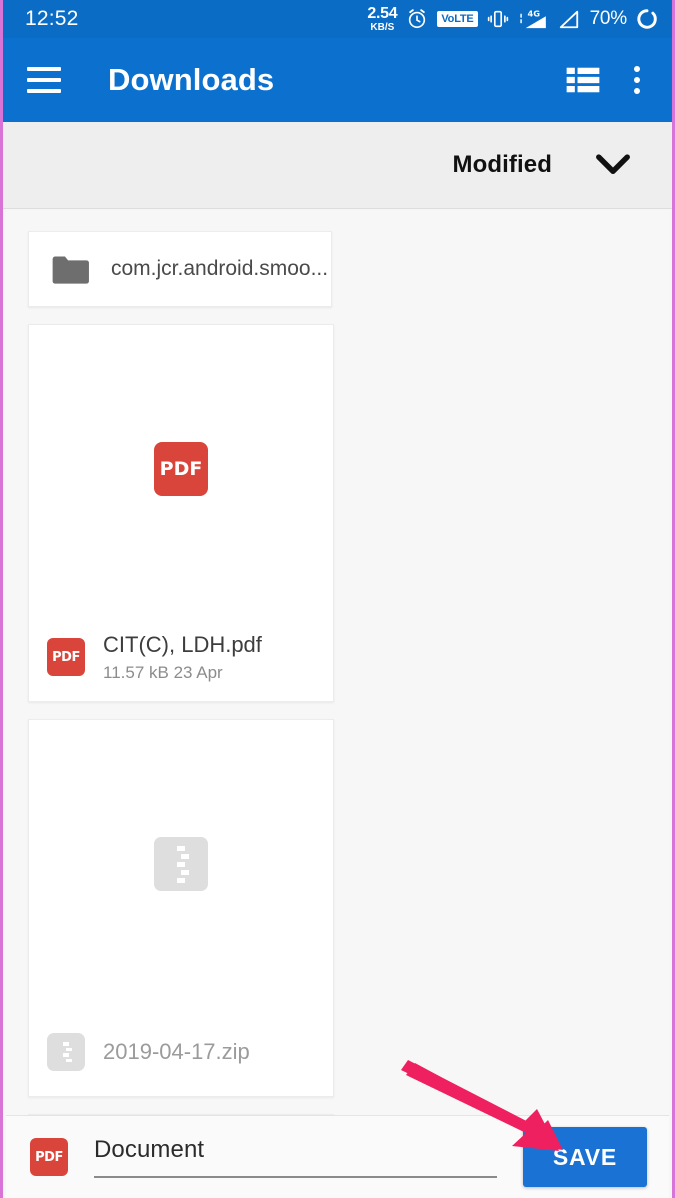  I want to click on file-thumbnail: PDF, so click(181, 469).